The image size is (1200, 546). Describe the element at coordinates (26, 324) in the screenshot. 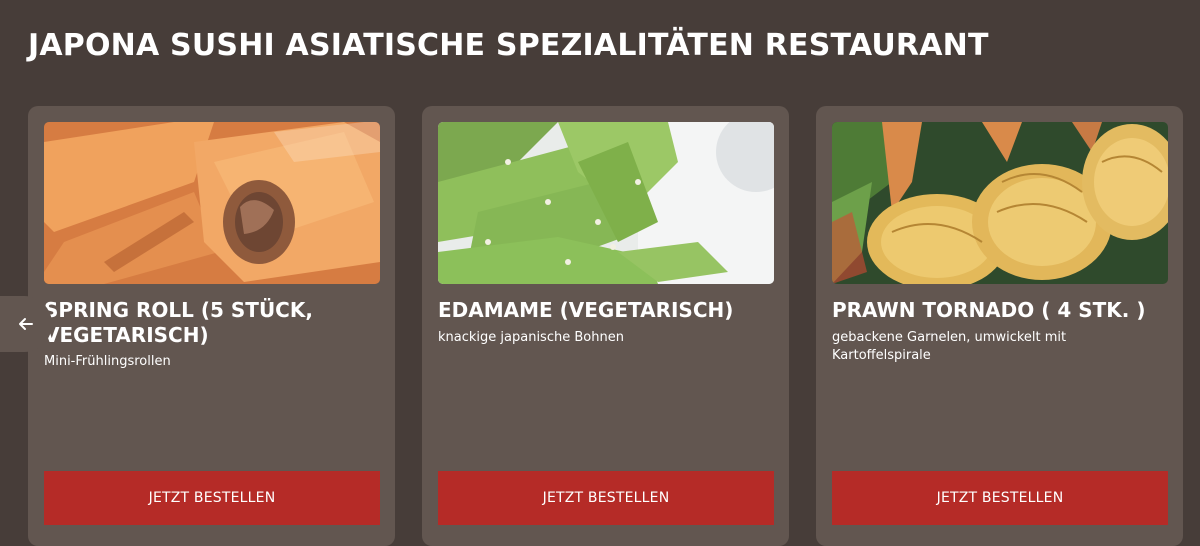

I see `arrow-left-icon` at that location.